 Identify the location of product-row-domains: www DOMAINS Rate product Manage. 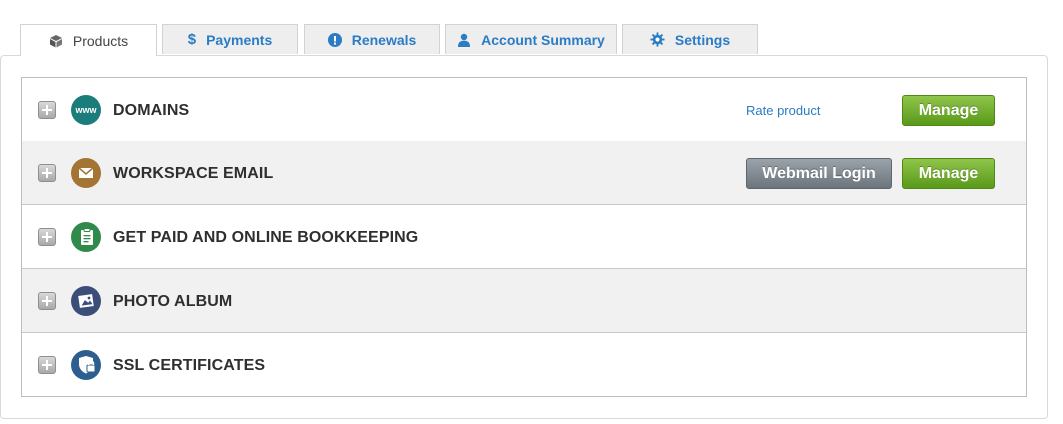
(524, 110).